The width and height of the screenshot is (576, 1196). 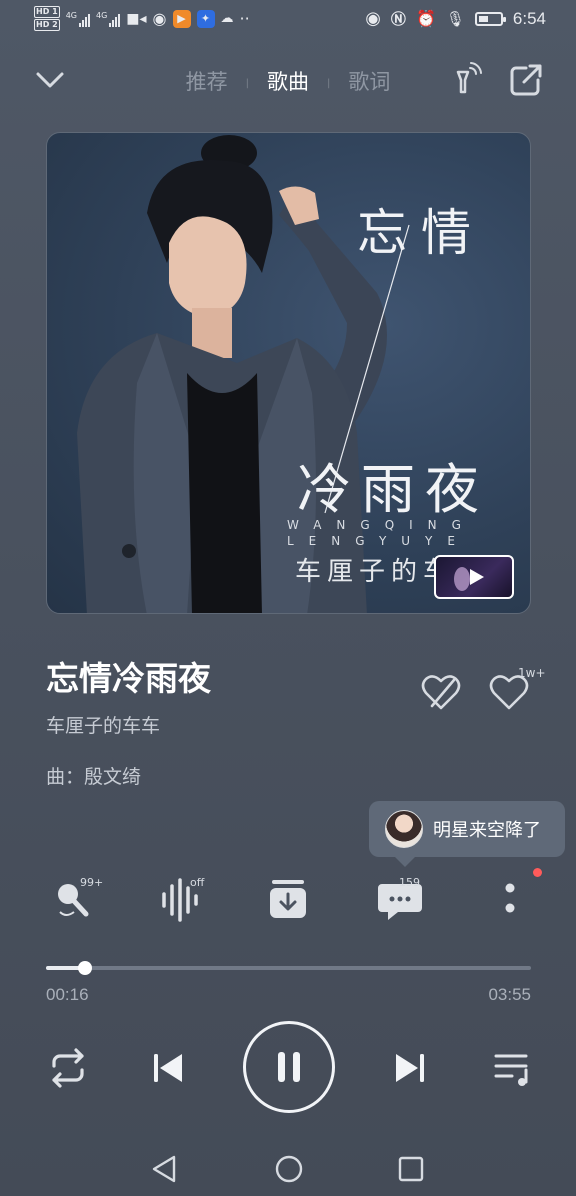 What do you see at coordinates (78, 19) in the screenshot?
I see `signal-1-icon: 4G` at bounding box center [78, 19].